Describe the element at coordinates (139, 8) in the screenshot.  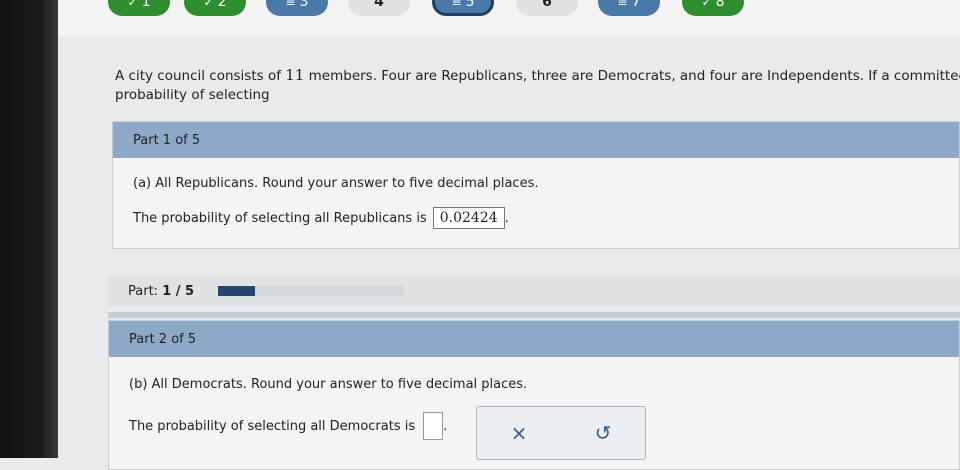
I see `nav-question-1: ✓ 1` at that location.